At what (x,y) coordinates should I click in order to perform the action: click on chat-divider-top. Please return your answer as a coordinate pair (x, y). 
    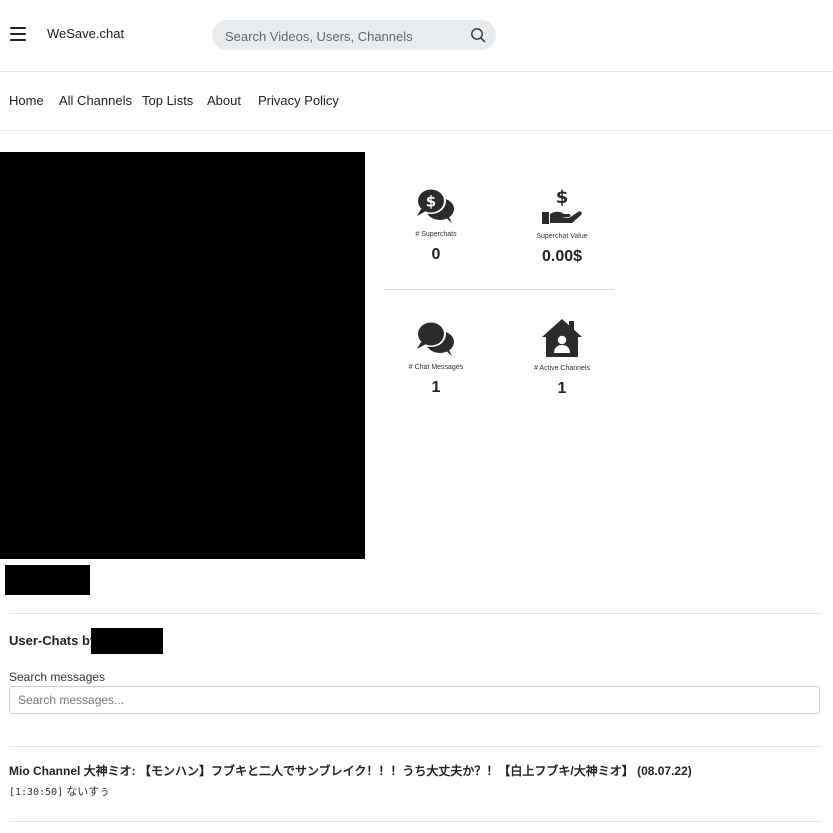
    Looking at the image, I should click on (415, 746).